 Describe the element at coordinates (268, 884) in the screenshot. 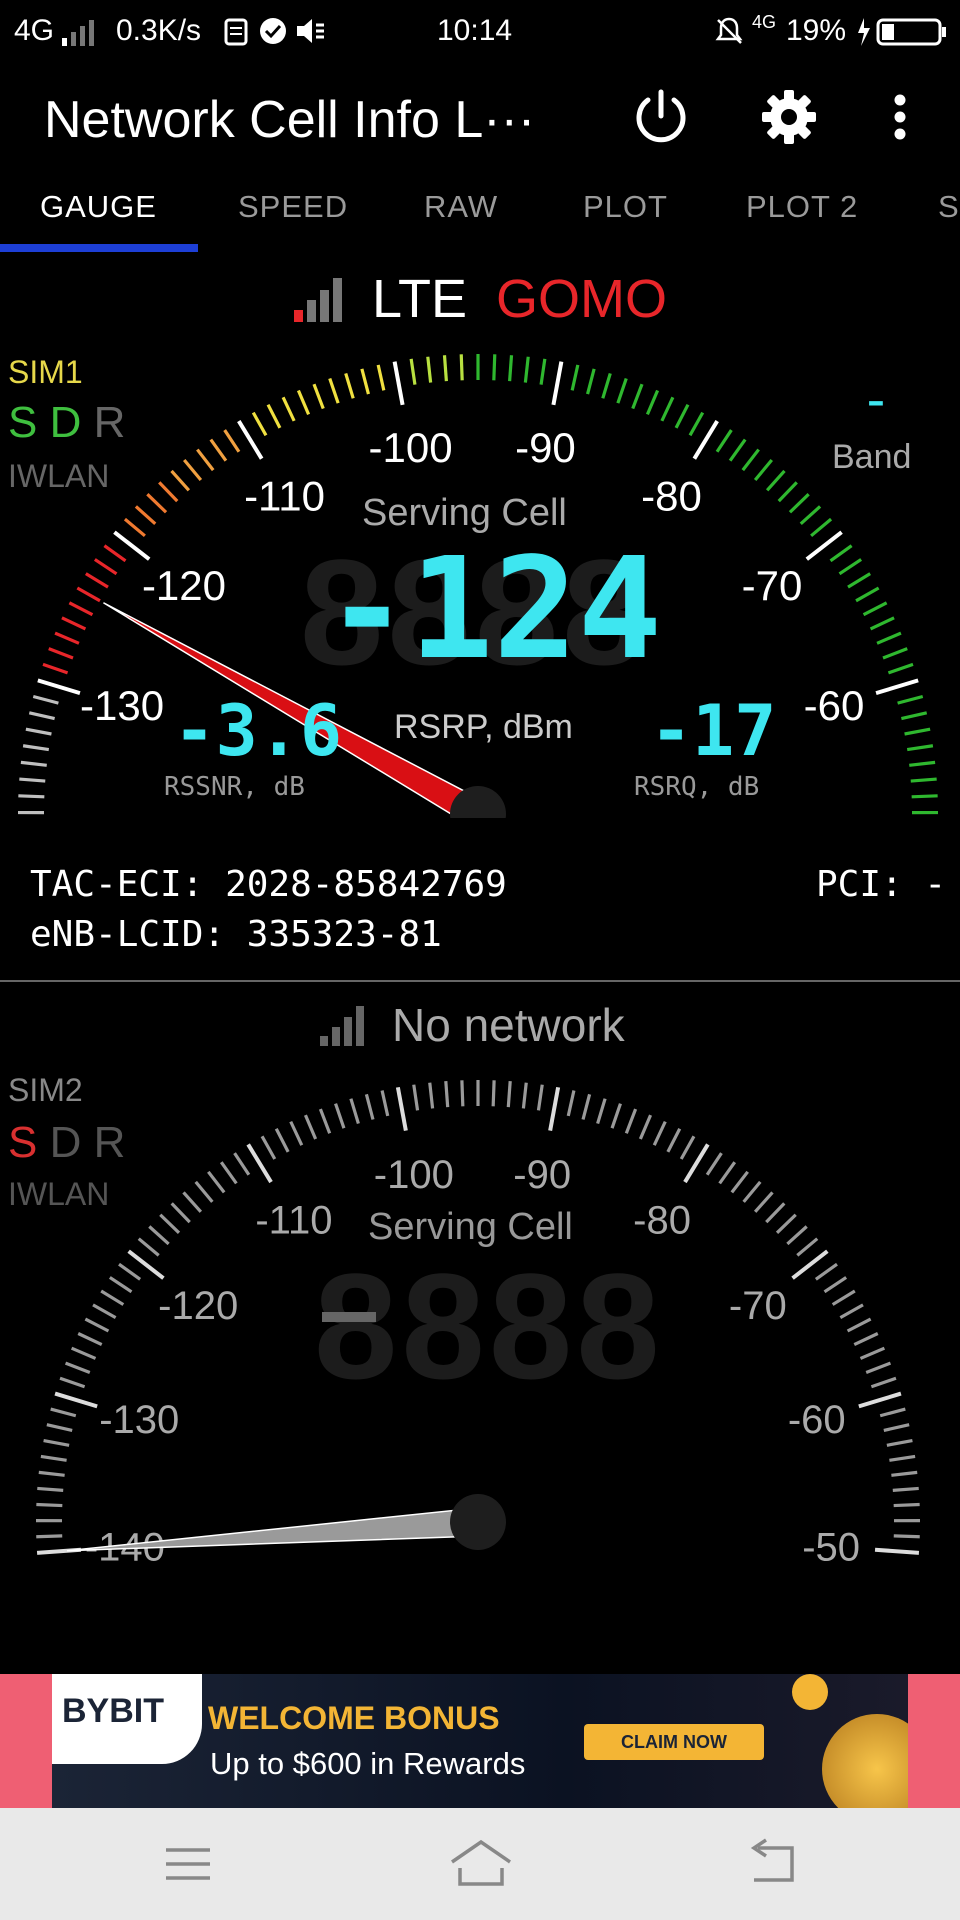

I see `tac-eci: TAC-ECI: 2028-85842769` at that location.